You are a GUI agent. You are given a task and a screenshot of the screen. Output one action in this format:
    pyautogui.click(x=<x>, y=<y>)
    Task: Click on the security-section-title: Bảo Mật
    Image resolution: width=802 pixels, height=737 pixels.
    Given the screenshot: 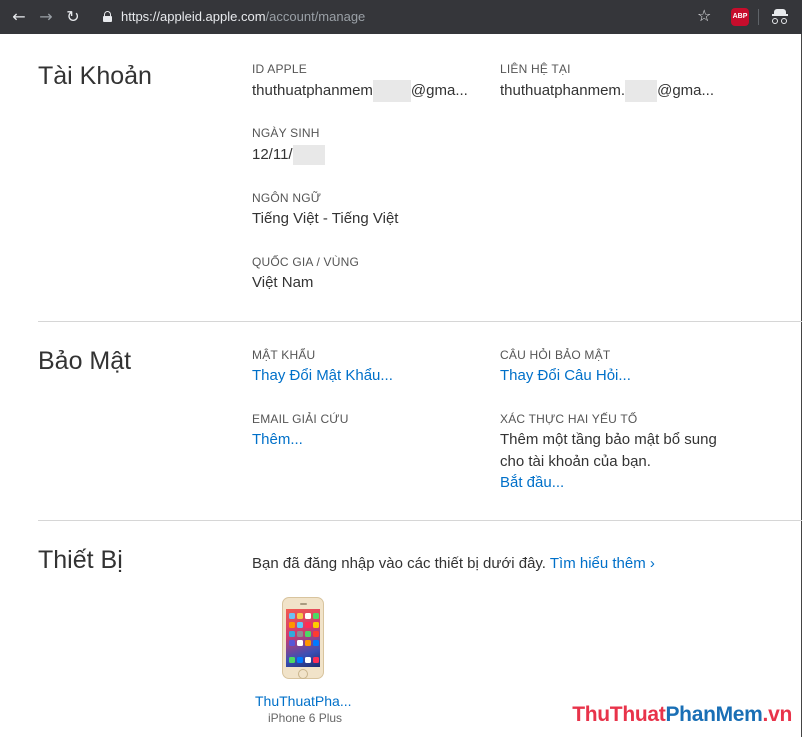 What is the action you would take?
    pyautogui.click(x=85, y=361)
    